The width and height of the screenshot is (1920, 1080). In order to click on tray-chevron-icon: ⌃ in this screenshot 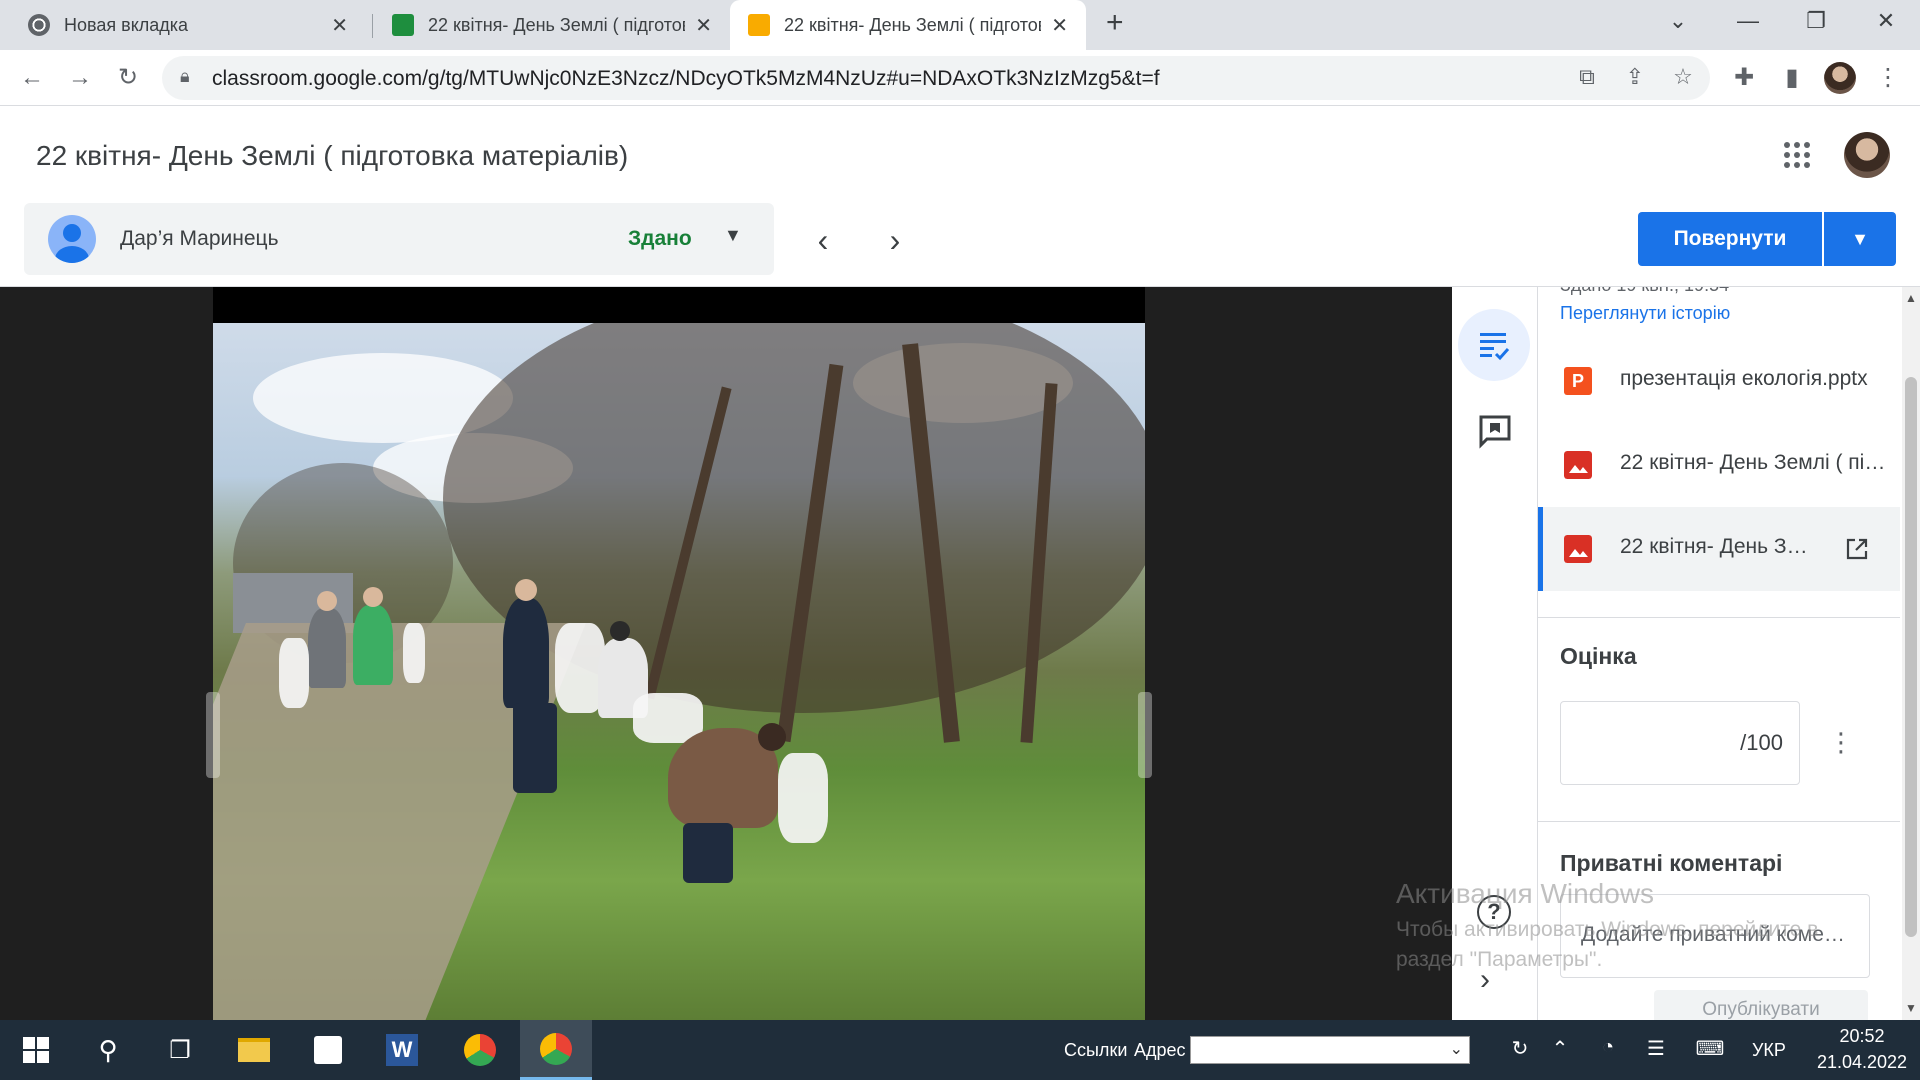, I will do `click(1560, 1048)`.